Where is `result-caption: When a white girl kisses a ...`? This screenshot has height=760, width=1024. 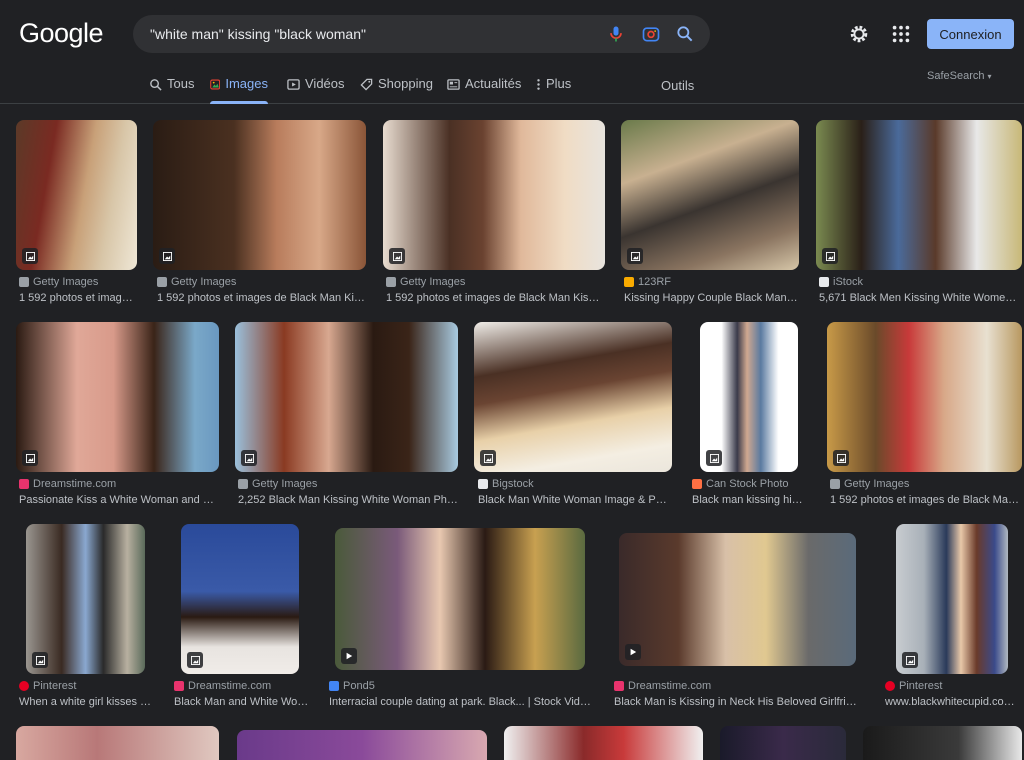 result-caption: When a white girl kisses a ... is located at coordinates (86, 702).